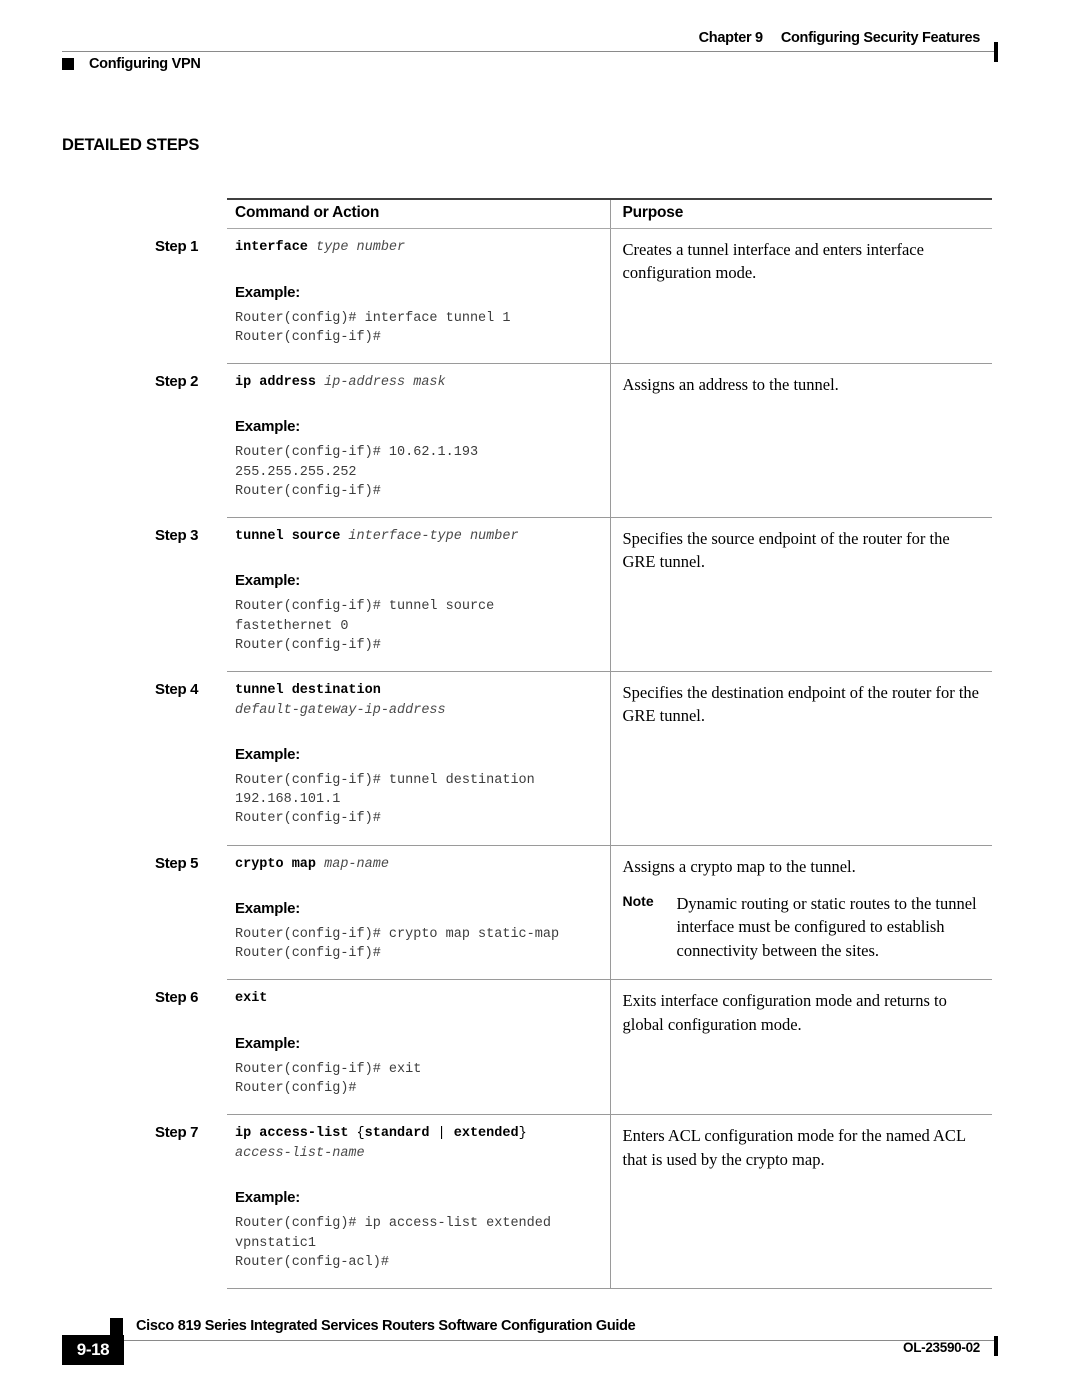  What do you see at coordinates (739, 866) in the screenshot?
I see `purpose-text: Assigns a crypto map to the tunnel.` at bounding box center [739, 866].